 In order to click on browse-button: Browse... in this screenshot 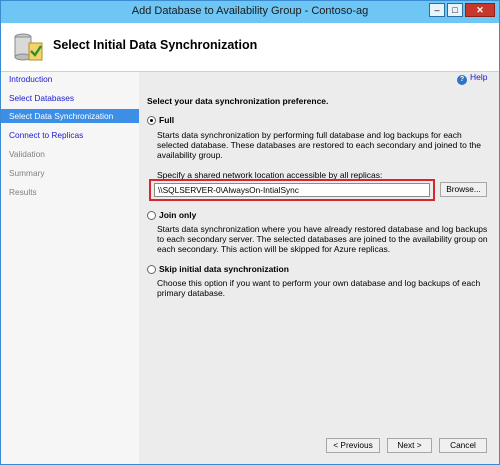, I will do `click(463, 189)`.